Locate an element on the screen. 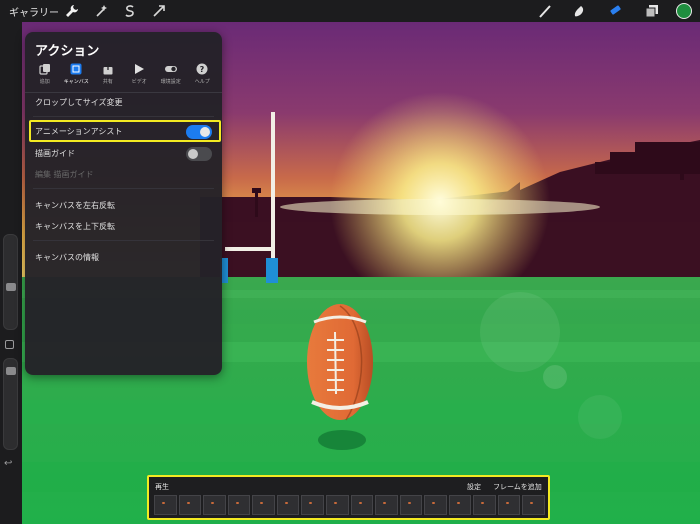 Image resolution: width=700 pixels, height=524 pixels. tab-preferences: 環境設定 is located at coordinates (171, 75).